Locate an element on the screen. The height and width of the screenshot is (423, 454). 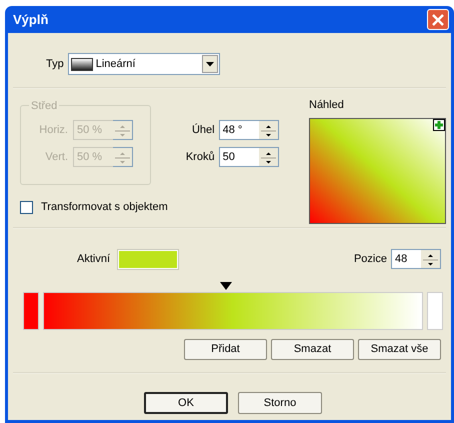
gradient-icon is located at coordinates (81, 64).